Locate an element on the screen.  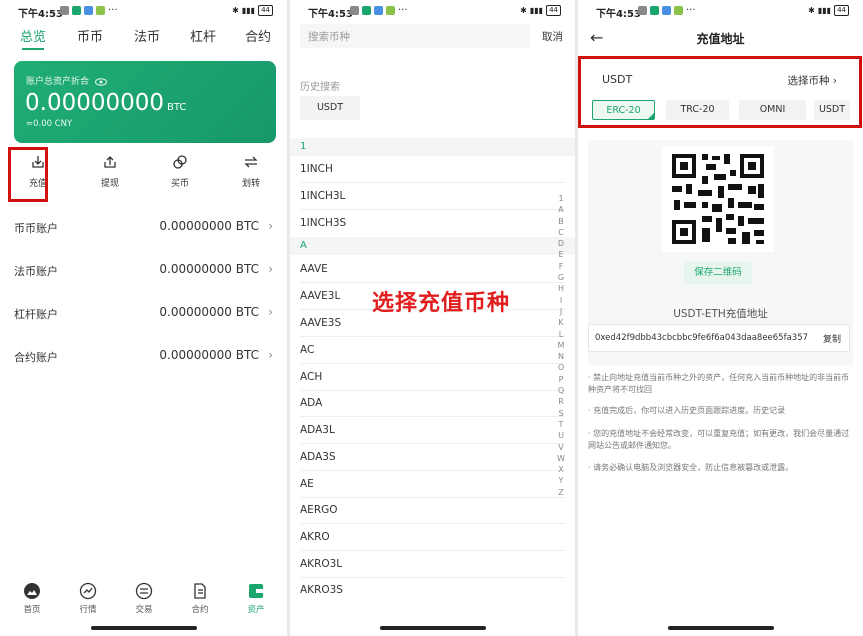
coin-item: ADA3S is located at coordinates (318, 457).